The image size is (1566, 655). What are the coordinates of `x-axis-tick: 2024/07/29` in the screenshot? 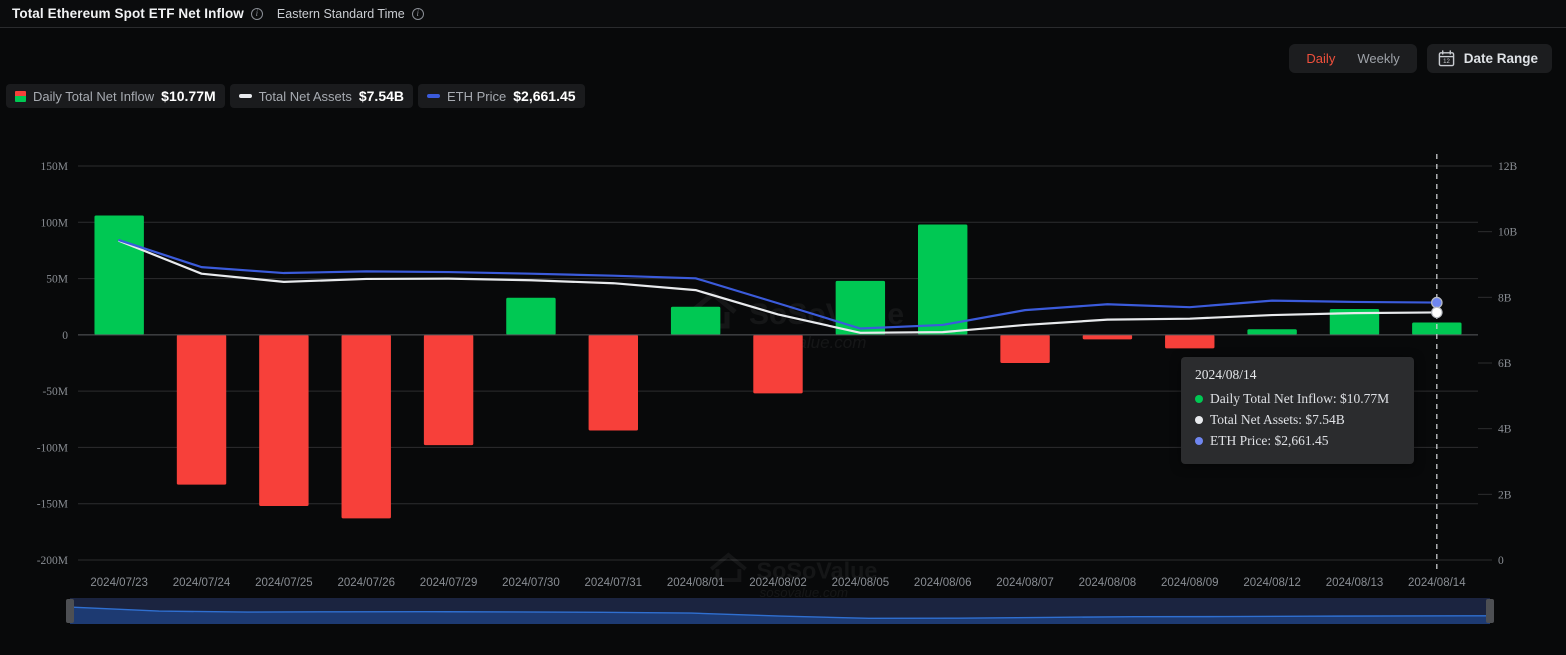 It's located at (449, 583).